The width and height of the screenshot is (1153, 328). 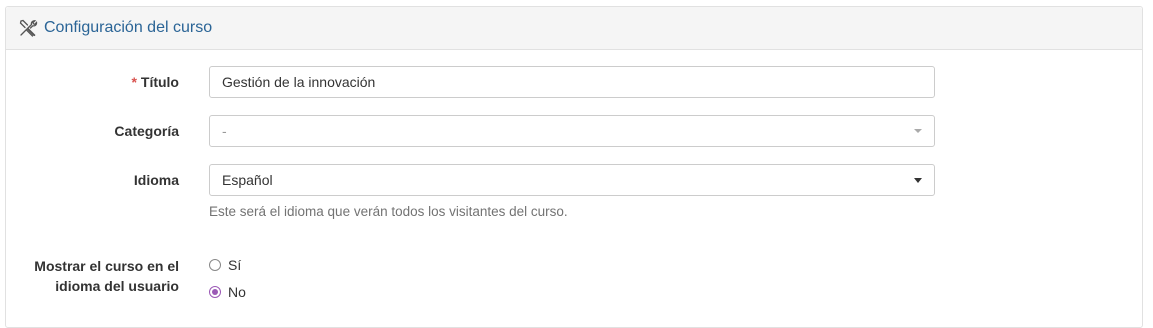 What do you see at coordinates (215, 265) in the screenshot?
I see `radio-si-circle` at bounding box center [215, 265].